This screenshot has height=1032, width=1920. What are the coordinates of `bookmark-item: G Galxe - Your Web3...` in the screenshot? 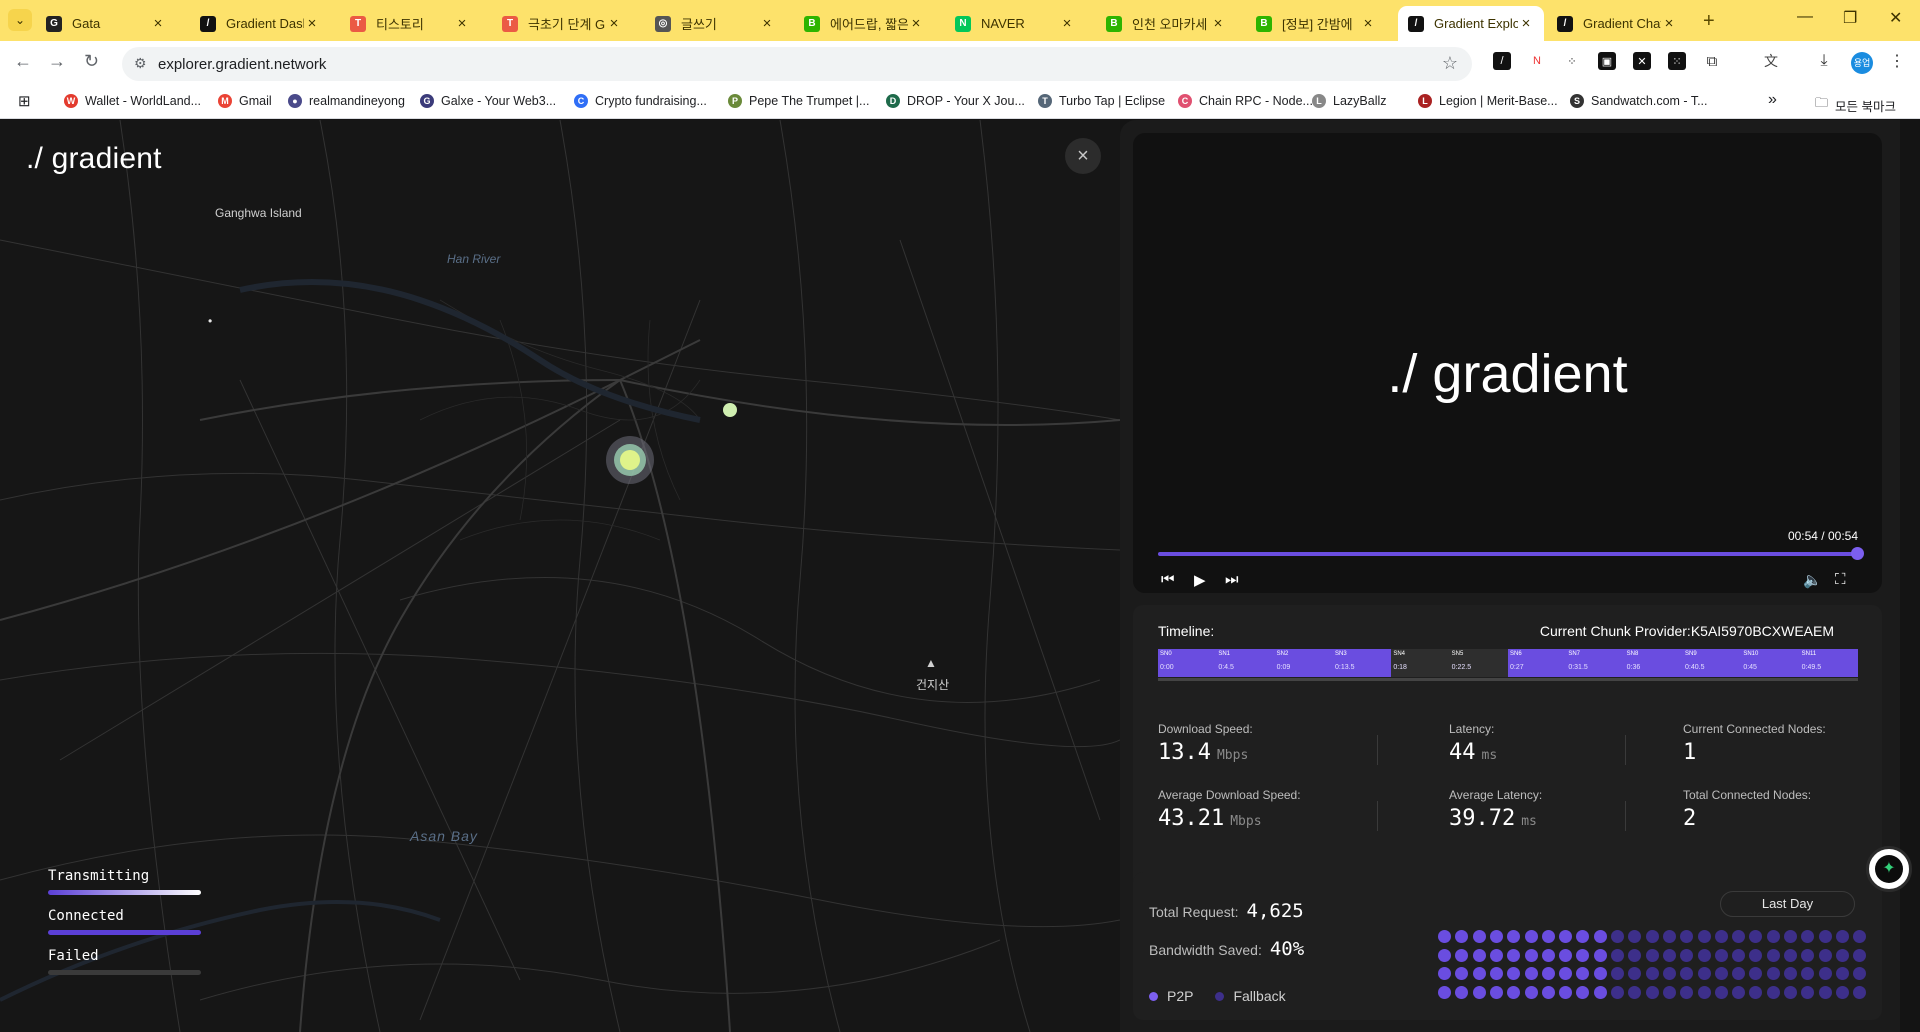 It's located at (488, 101).